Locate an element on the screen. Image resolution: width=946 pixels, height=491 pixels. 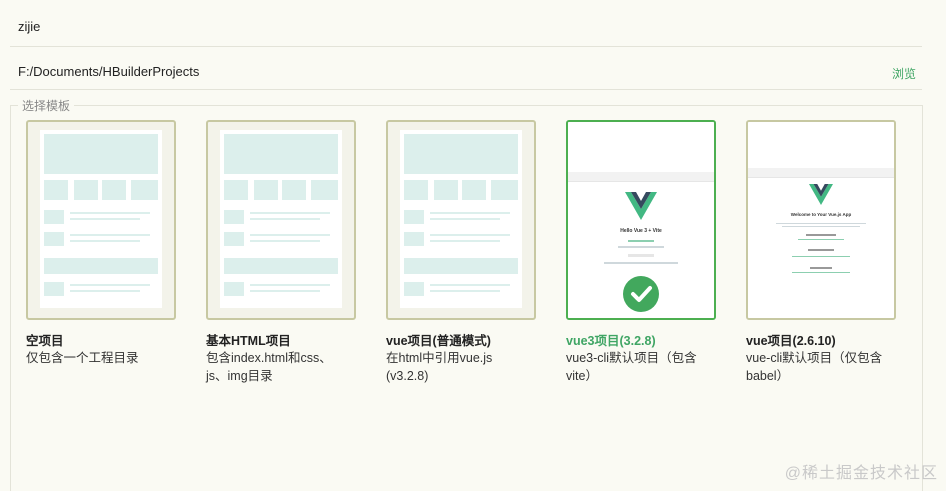
template-title: 基本HTML项目 is located at coordinates (248, 341).